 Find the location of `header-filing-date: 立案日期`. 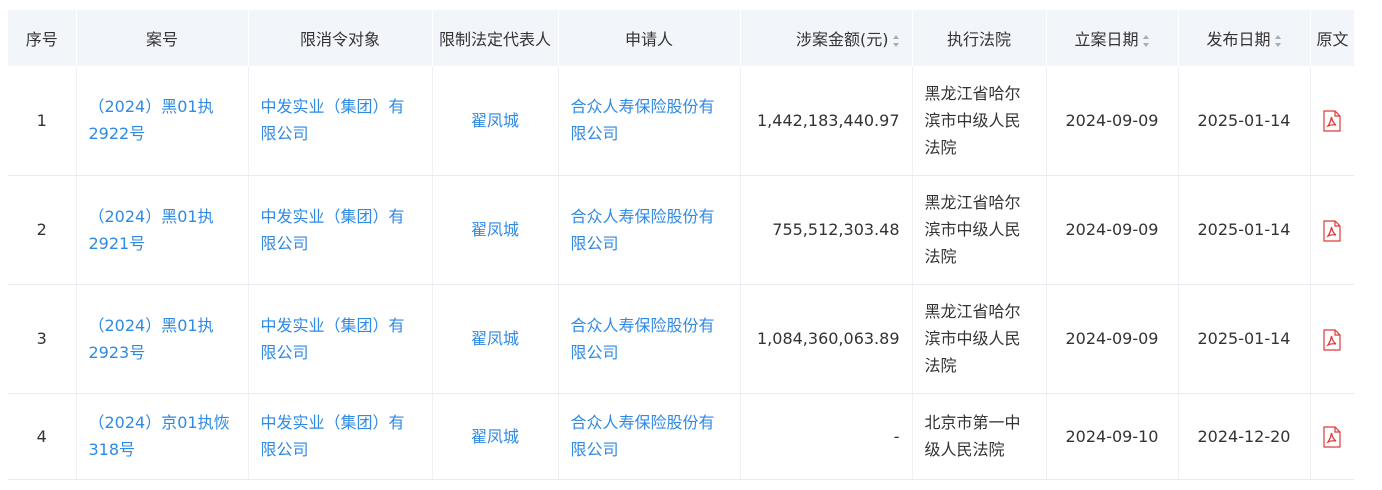

header-filing-date: 立案日期 is located at coordinates (1112, 38).